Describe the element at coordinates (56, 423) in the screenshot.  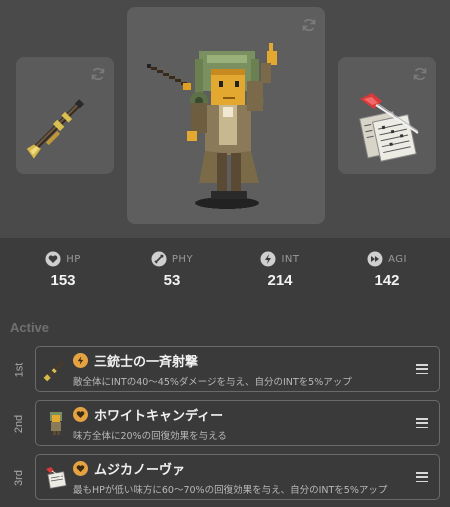
I see `conductor-thumbnail-icon` at that location.